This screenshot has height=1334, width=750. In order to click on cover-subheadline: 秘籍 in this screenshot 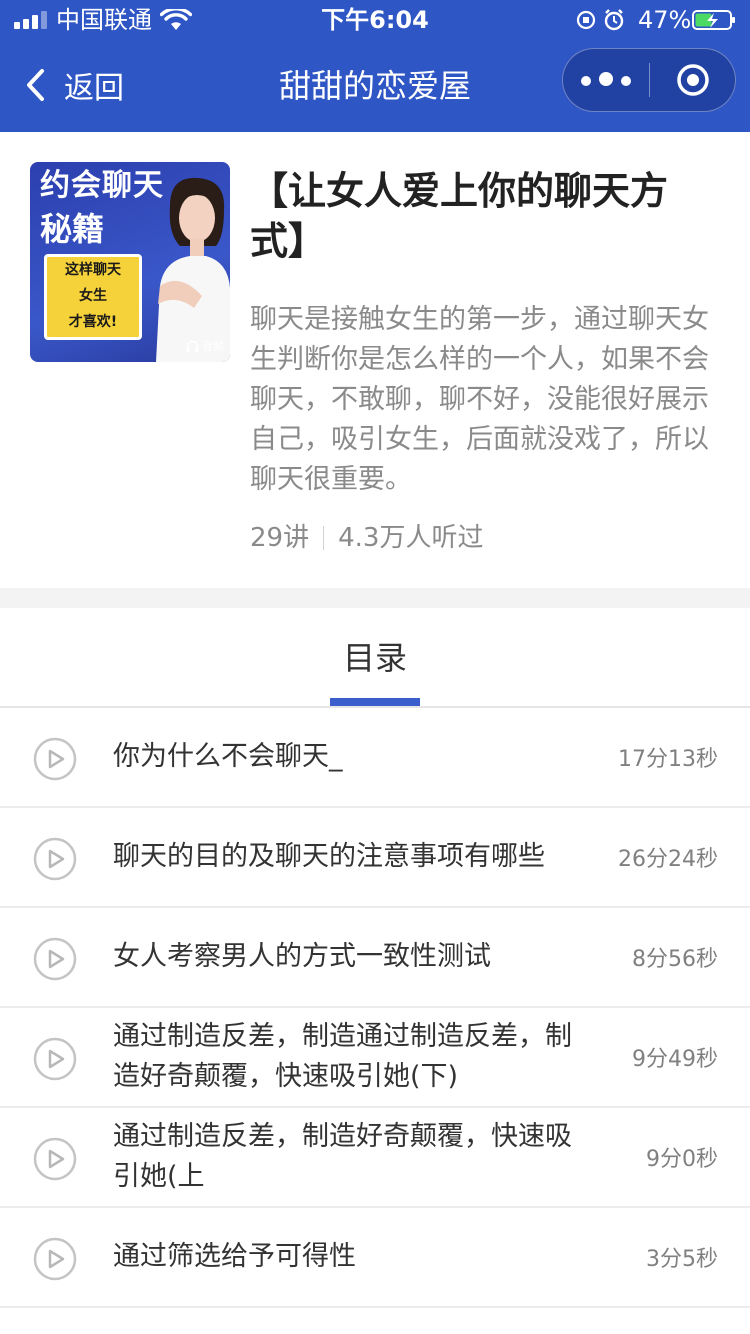, I will do `click(72, 229)`.